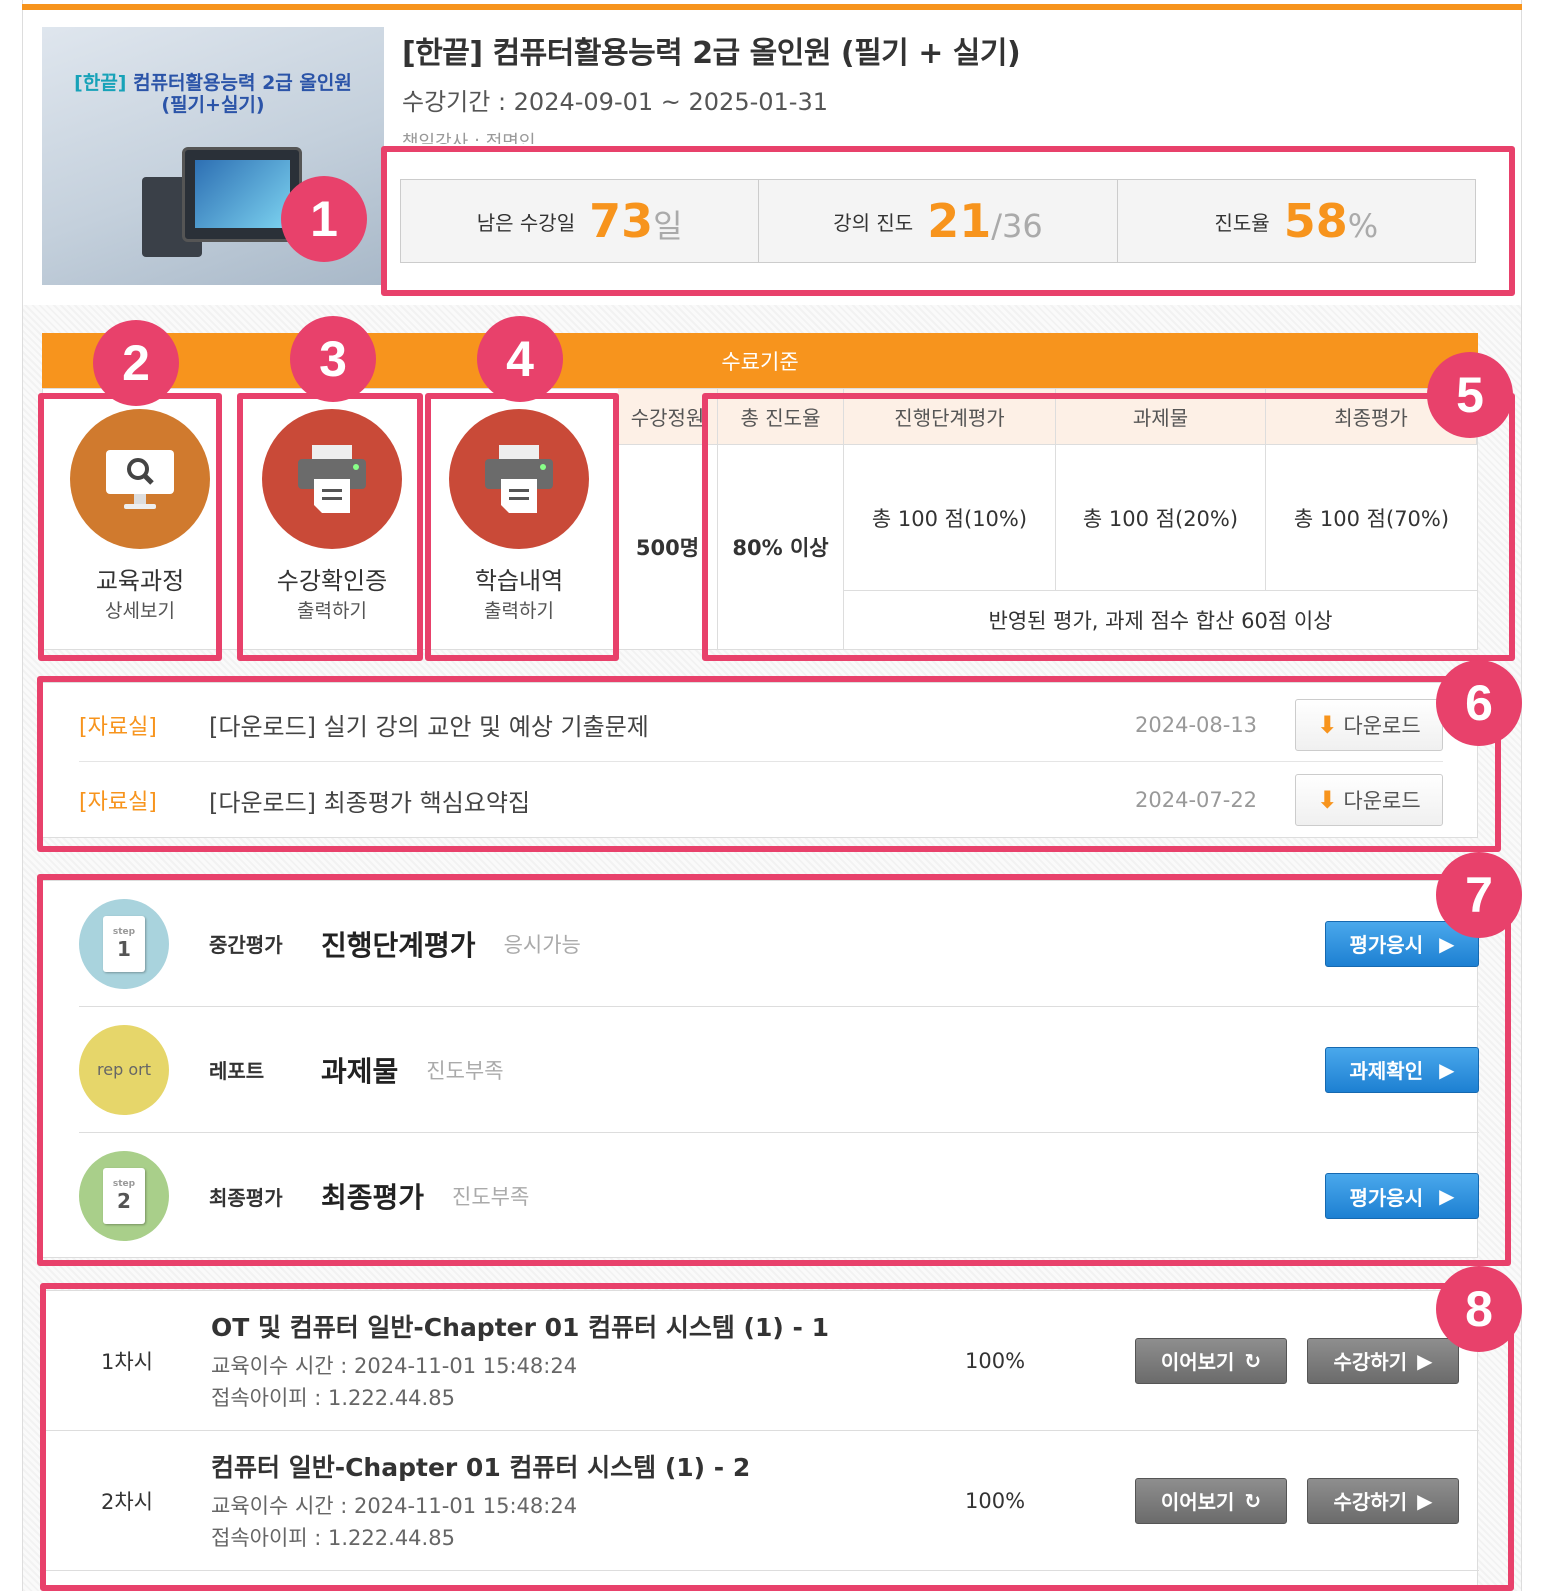  What do you see at coordinates (469, 138) in the screenshot?
I see `course-teacher: 책임강사 : 전면인` at bounding box center [469, 138].